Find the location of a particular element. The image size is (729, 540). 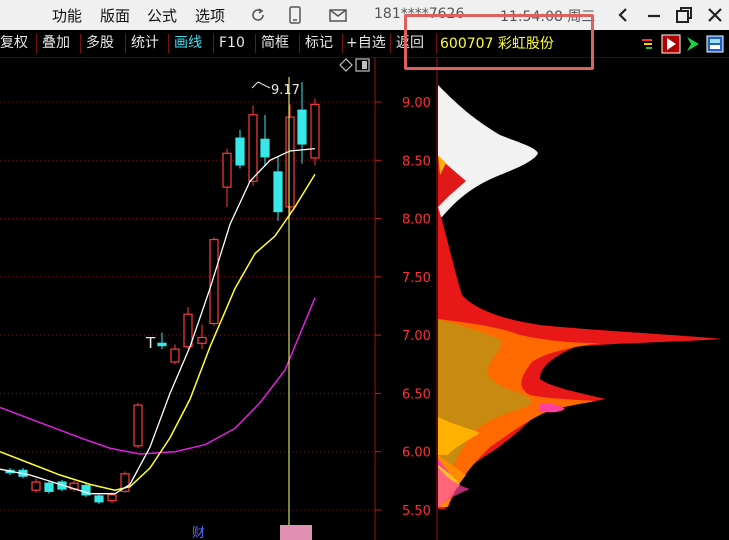

phone-icon is located at coordinates (295, 15).